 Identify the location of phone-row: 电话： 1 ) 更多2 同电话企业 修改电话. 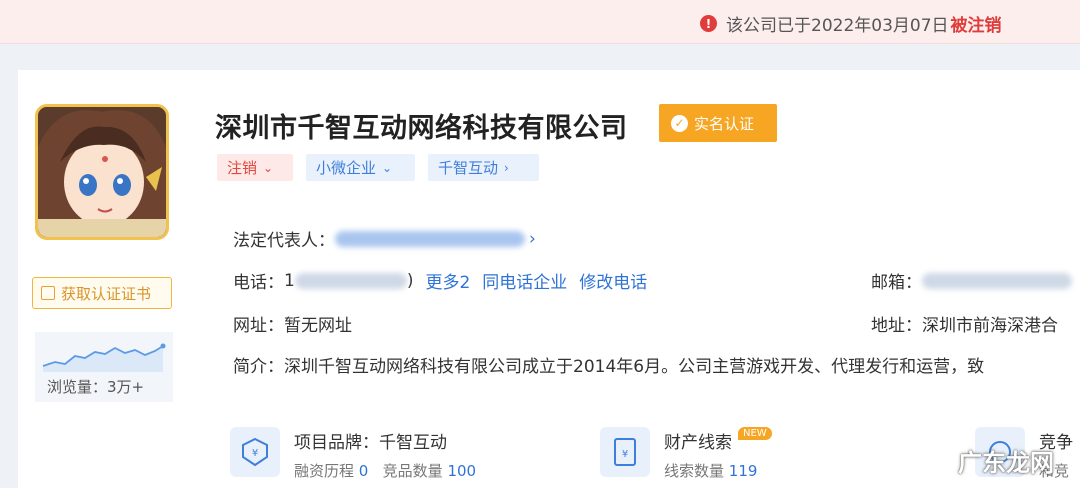
(440, 281).